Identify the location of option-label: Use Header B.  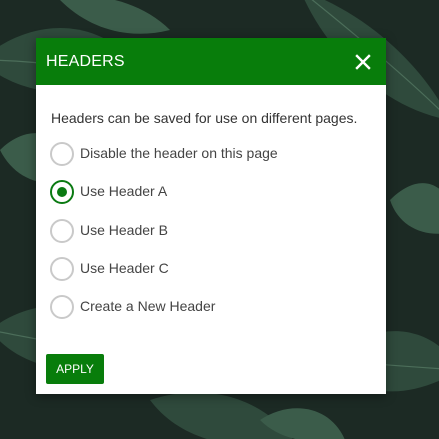
(124, 230).